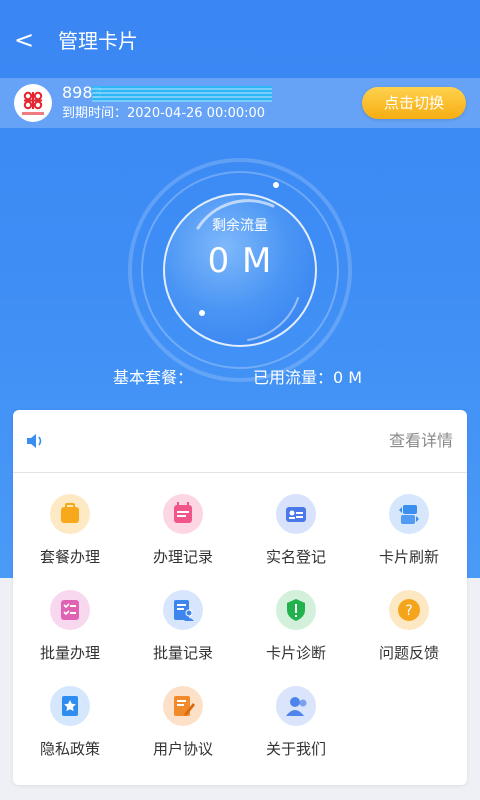  I want to click on service-feedback: ? 问题反馈, so click(409, 630).